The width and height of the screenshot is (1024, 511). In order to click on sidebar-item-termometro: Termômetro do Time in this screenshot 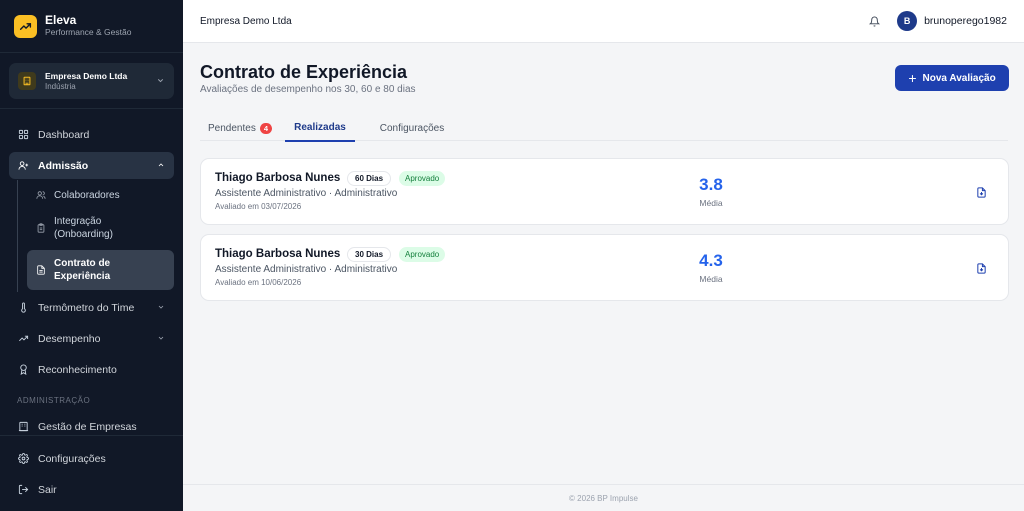, I will do `click(91, 307)`.